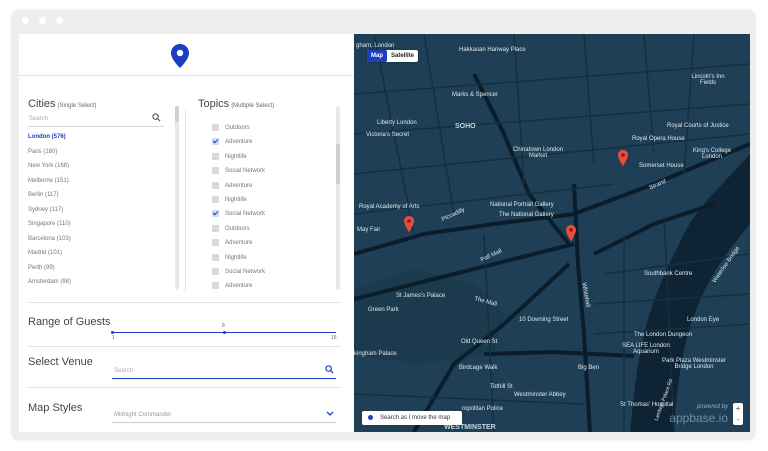 The width and height of the screenshot is (768, 451). Describe the element at coordinates (98, 195) in the screenshot. I see `city-item: Berlin (117)` at that location.